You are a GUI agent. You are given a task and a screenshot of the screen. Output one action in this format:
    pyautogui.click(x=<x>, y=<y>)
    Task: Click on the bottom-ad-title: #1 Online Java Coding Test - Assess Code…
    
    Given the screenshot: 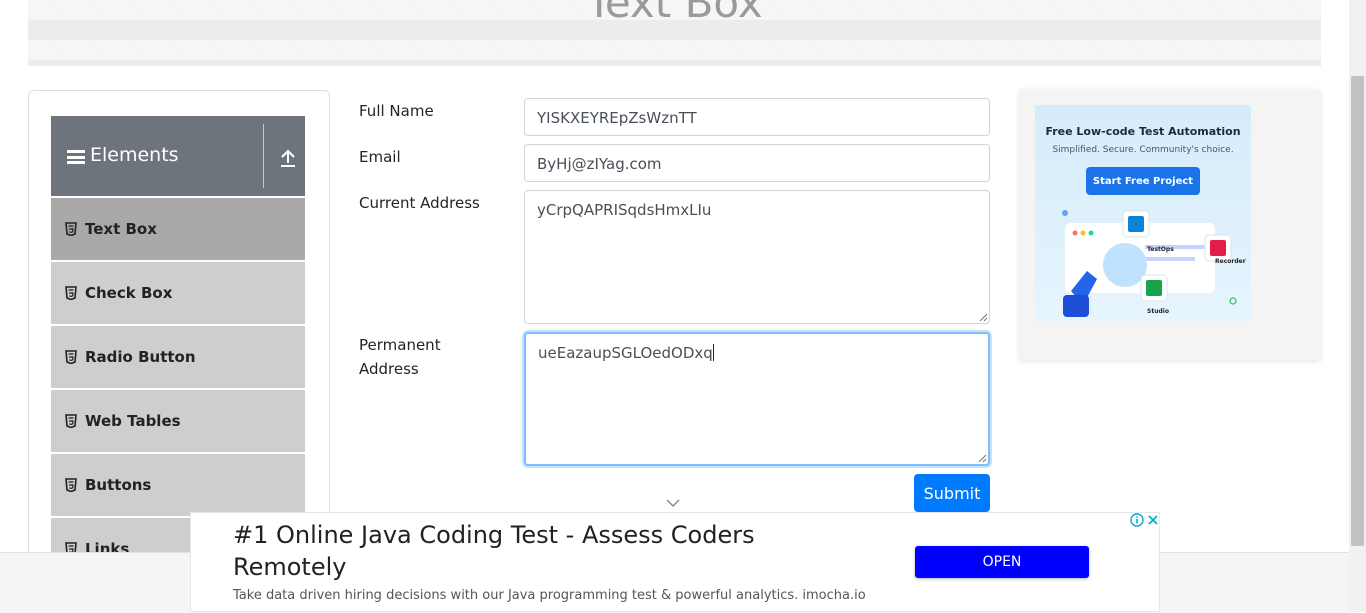 What is the action you would take?
    pyautogui.click(x=533, y=551)
    